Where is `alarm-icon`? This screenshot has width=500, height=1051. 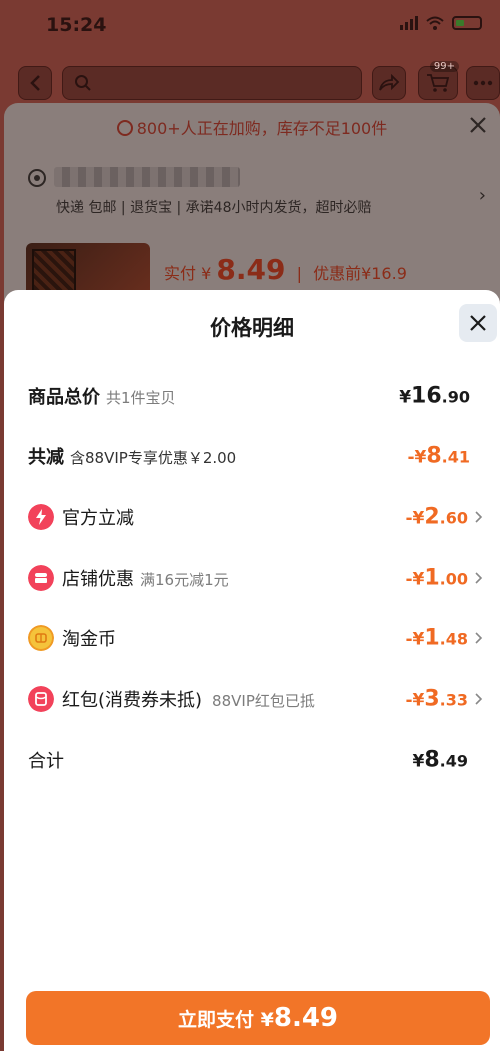
alarm-icon is located at coordinates (124, 128).